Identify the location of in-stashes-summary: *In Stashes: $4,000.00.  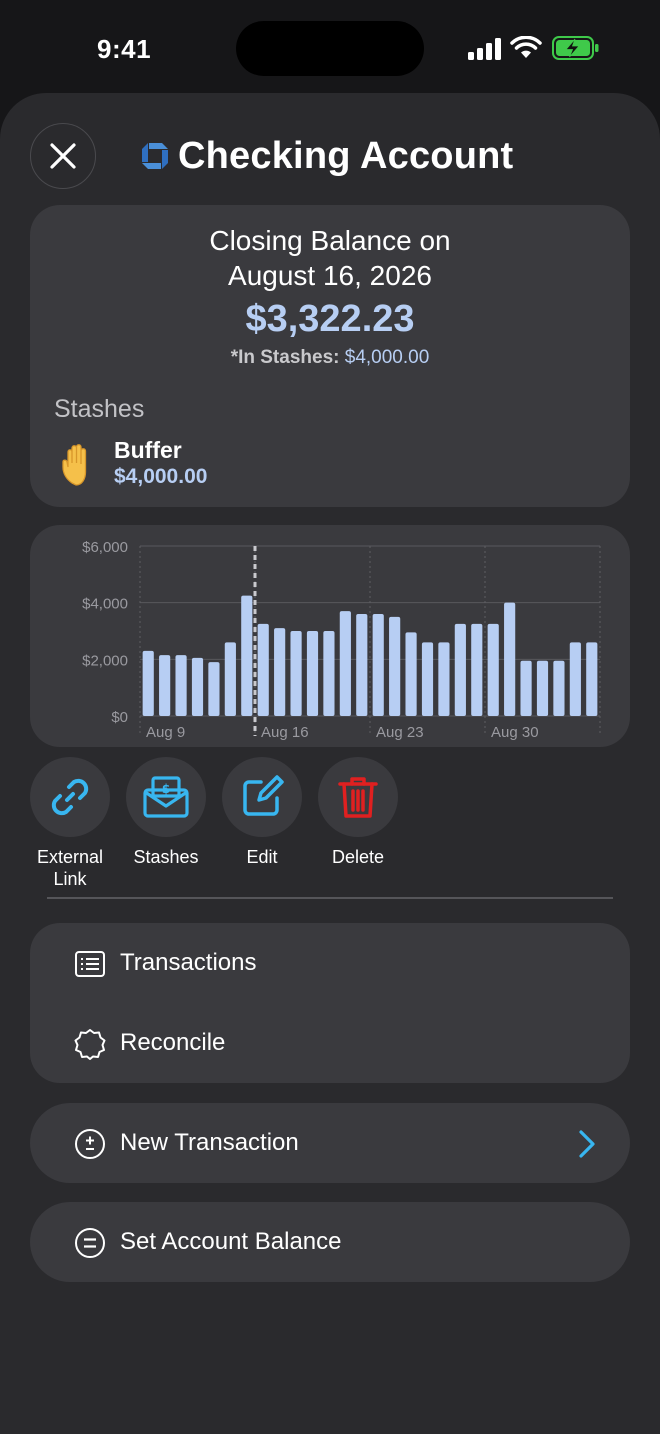
(330, 358).